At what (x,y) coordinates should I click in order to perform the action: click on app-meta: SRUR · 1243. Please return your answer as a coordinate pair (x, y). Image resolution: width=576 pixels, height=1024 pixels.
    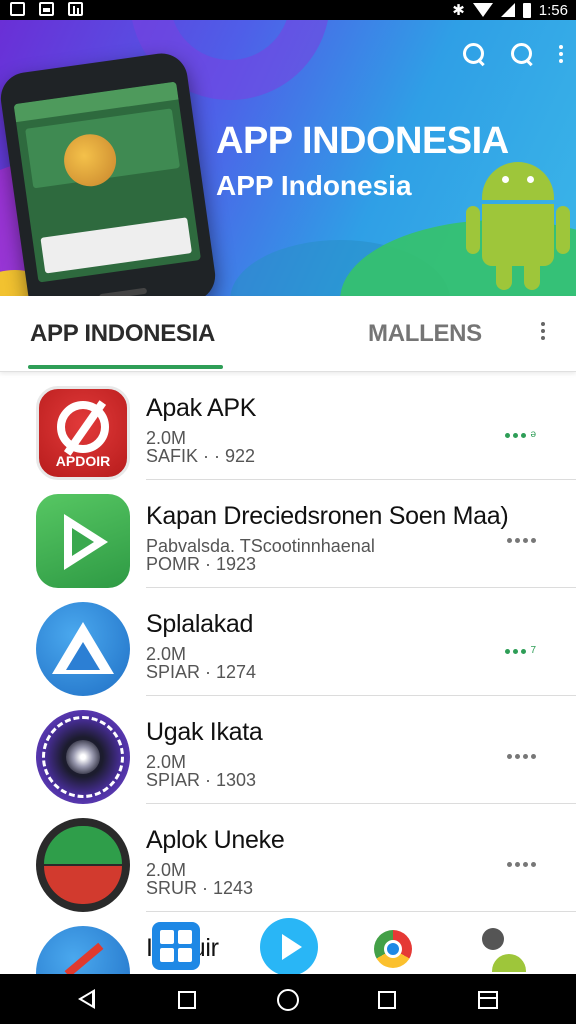
    Looking at the image, I should click on (200, 888).